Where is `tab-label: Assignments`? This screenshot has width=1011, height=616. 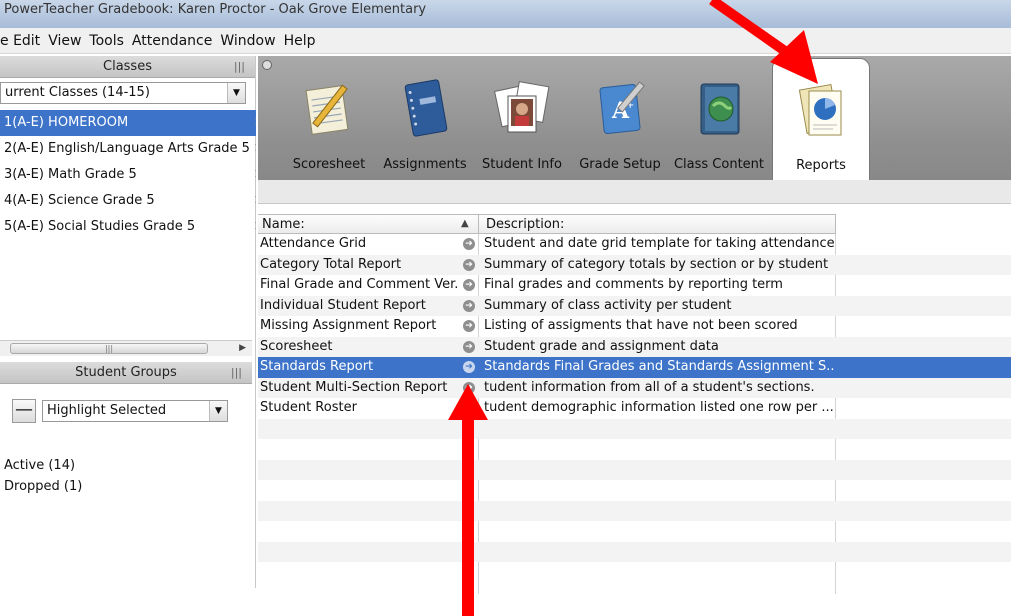 tab-label: Assignments is located at coordinates (425, 164).